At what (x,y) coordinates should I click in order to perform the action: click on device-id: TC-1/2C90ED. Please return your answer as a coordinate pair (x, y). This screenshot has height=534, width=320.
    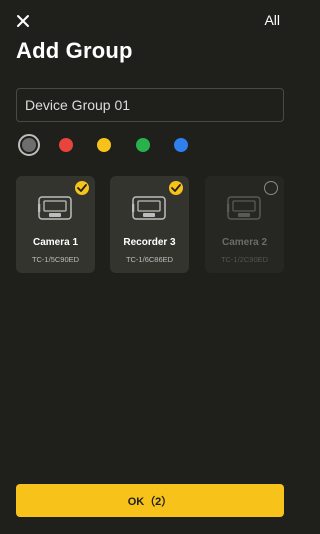
    Looking at the image, I should click on (244, 259).